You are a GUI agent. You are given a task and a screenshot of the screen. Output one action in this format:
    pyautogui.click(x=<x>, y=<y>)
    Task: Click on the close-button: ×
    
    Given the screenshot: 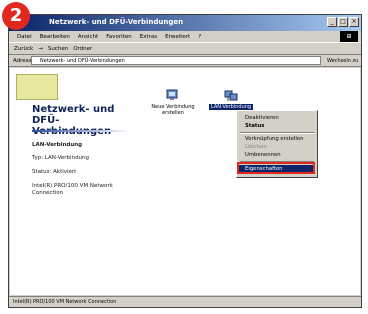 What is the action you would take?
    pyautogui.click(x=354, y=22)
    